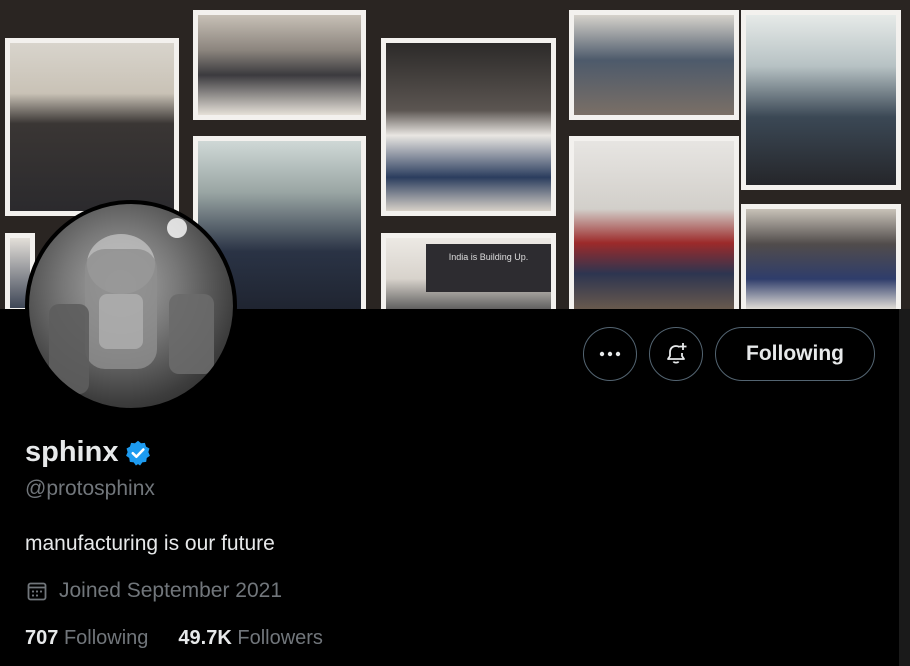 Image resolution: width=910 pixels, height=666 pixels. Describe the element at coordinates (280, 638) in the screenshot. I see `followers-label: Followers` at that location.